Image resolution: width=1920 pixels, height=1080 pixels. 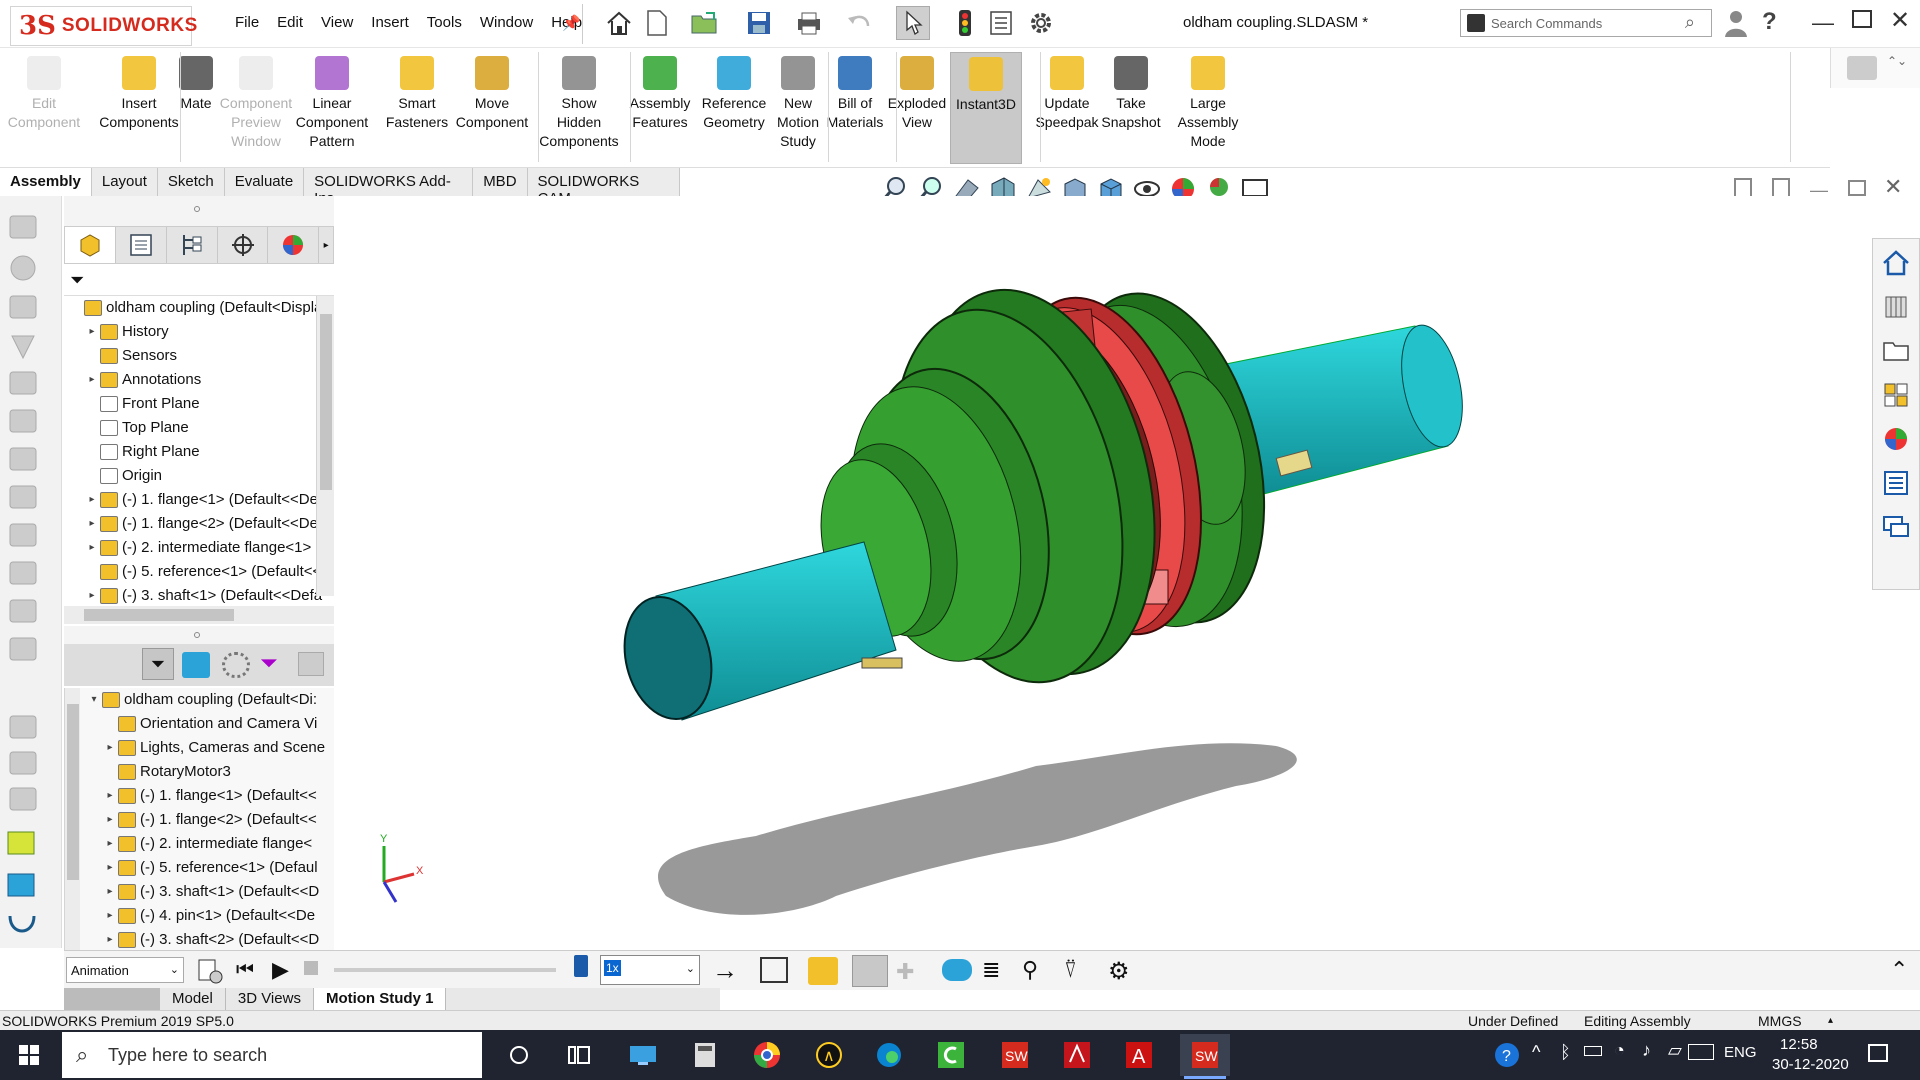 I want to click on playback-speed-select: 1x ⌄, so click(x=650, y=970).